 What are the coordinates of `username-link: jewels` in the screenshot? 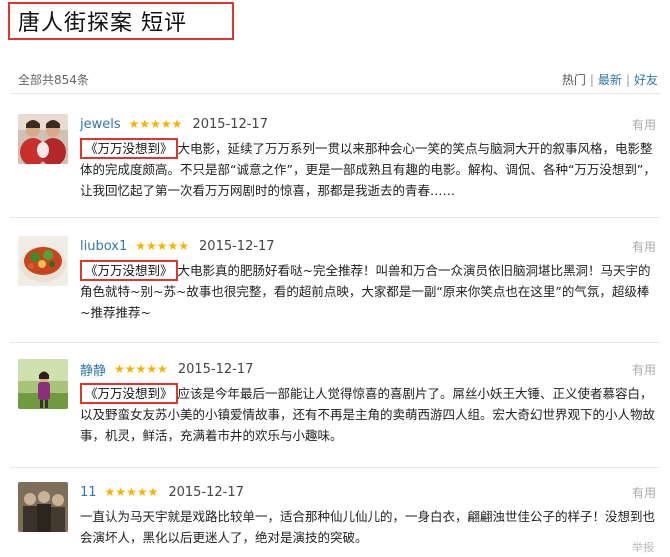 It's located at (100, 124).